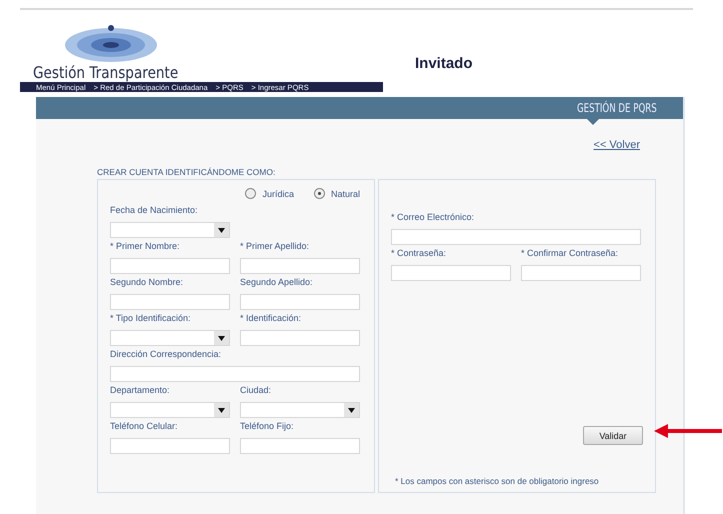 This screenshot has height=514, width=723. Describe the element at coordinates (617, 108) in the screenshot. I see `panel-title: GESTIÓN DE PQRS` at that location.